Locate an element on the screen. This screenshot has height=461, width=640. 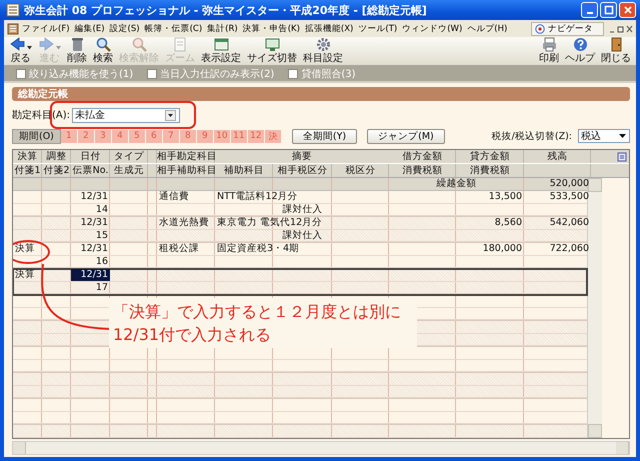
menu-item: 決算・申告(K) is located at coordinates (271, 28).